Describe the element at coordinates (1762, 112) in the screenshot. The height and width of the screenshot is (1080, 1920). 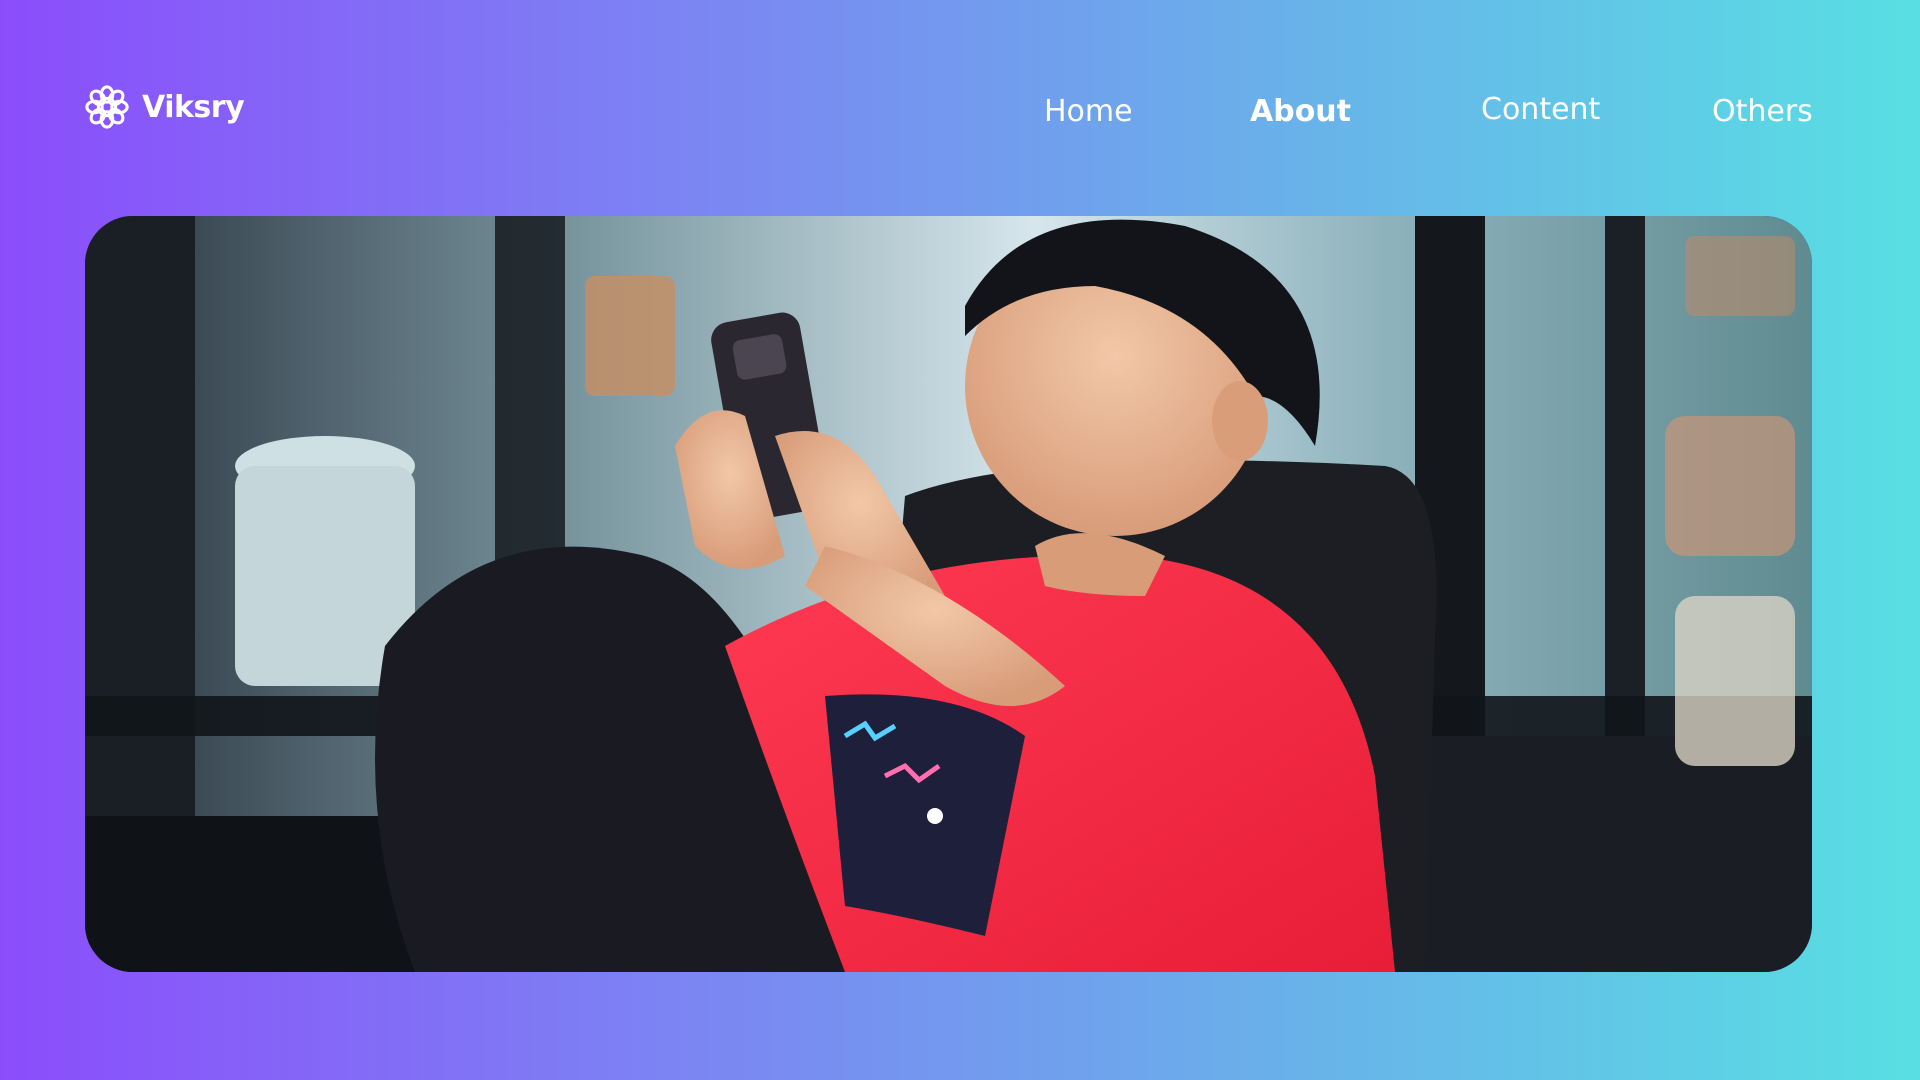
I see `nav-link-others: Others` at that location.